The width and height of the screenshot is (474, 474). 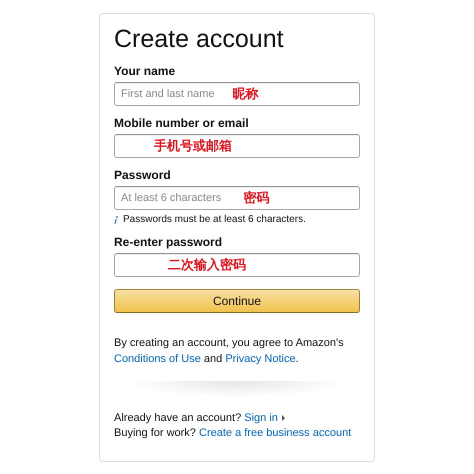 I want to click on conditions-link: Conditions of Use, so click(x=157, y=359).